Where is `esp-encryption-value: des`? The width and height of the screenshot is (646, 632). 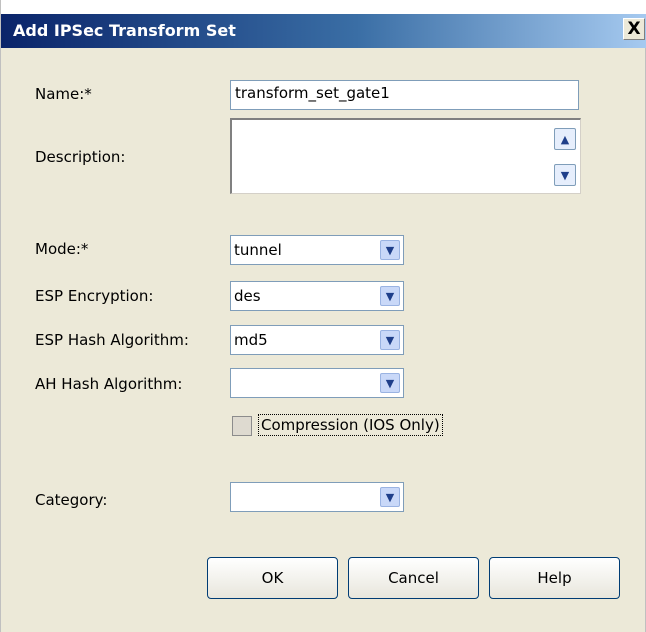
esp-encryption-value: des is located at coordinates (247, 296).